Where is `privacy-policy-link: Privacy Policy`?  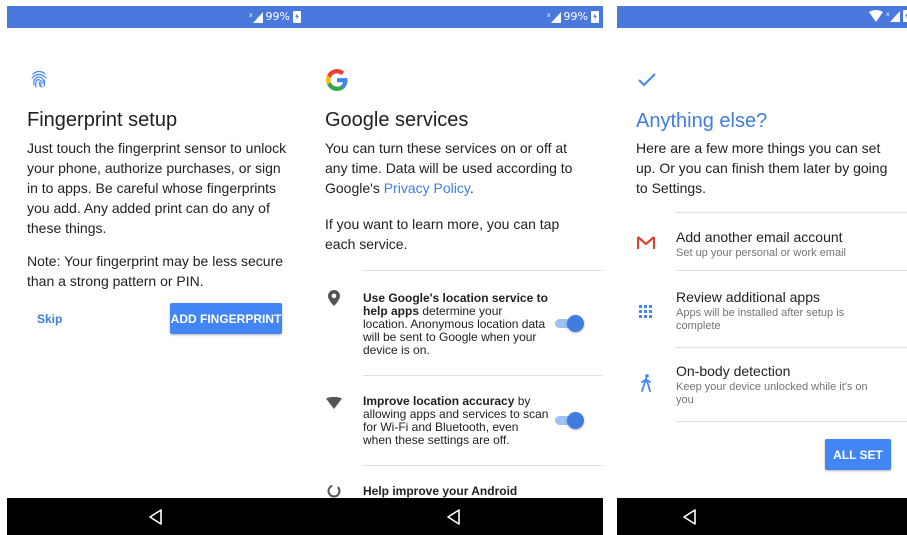
privacy-policy-link: Privacy Policy is located at coordinates (427, 188).